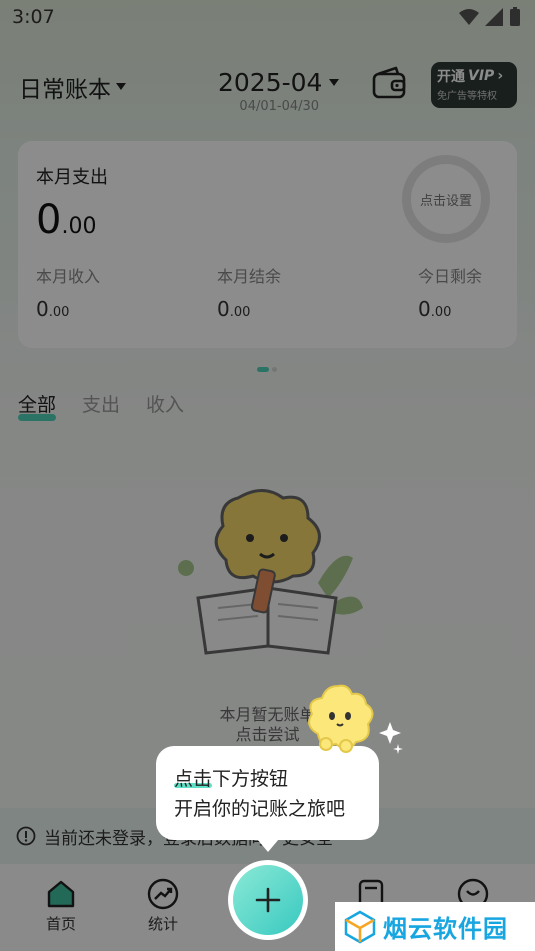  I want to click on mascot-image, so click(353, 723).